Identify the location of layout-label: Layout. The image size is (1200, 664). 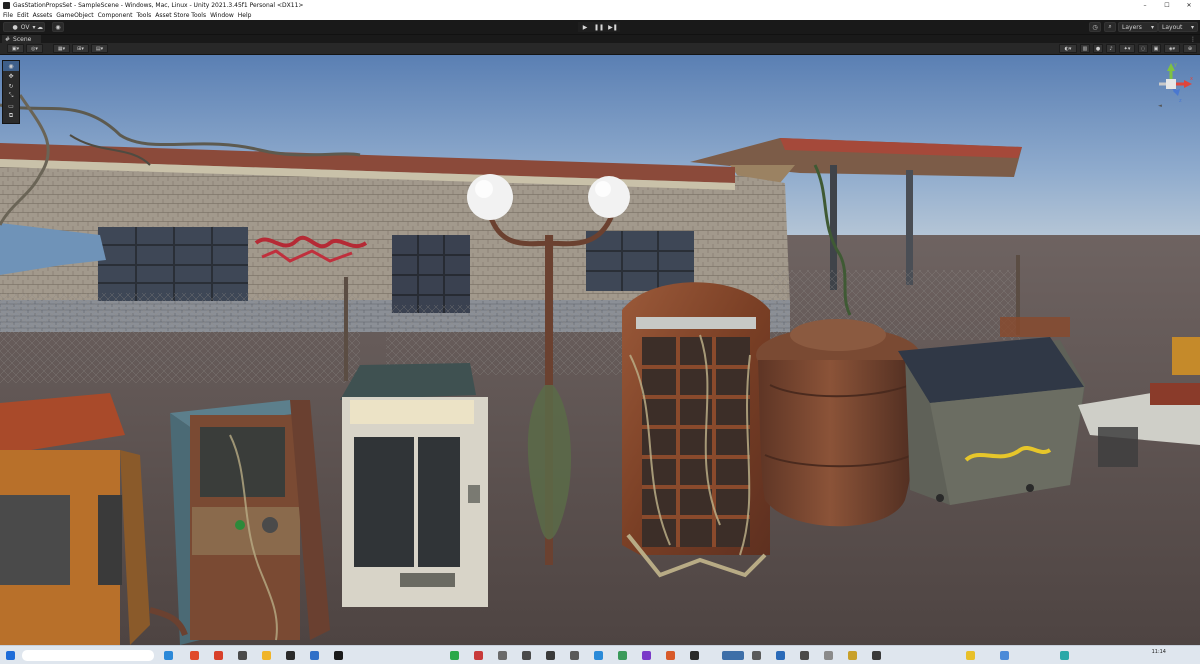
(1172, 27).